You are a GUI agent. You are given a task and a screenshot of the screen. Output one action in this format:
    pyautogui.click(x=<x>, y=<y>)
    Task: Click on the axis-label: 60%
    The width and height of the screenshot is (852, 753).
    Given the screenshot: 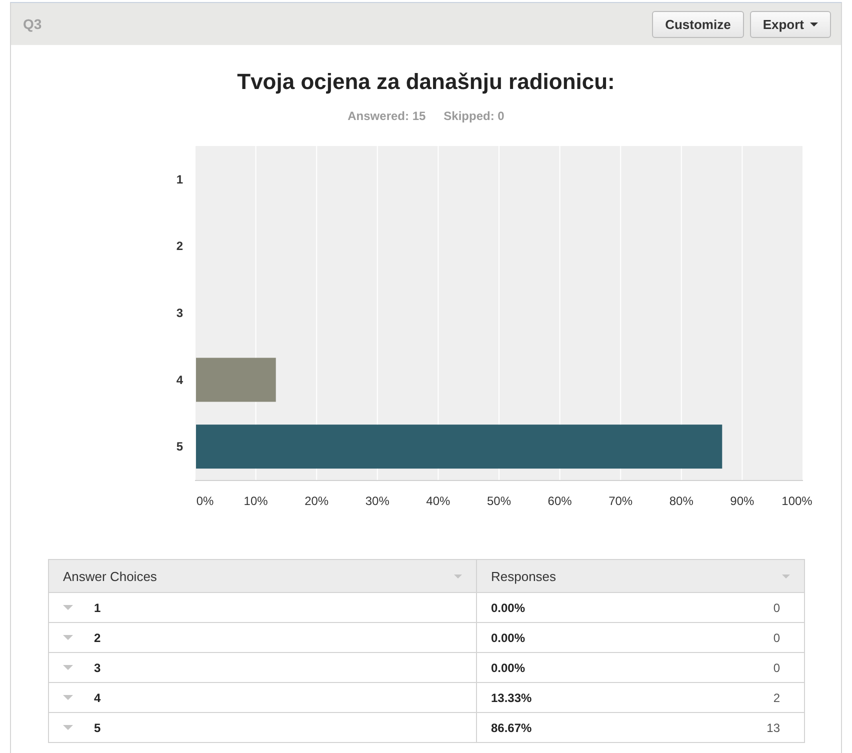 What is the action you would take?
    pyautogui.click(x=560, y=501)
    